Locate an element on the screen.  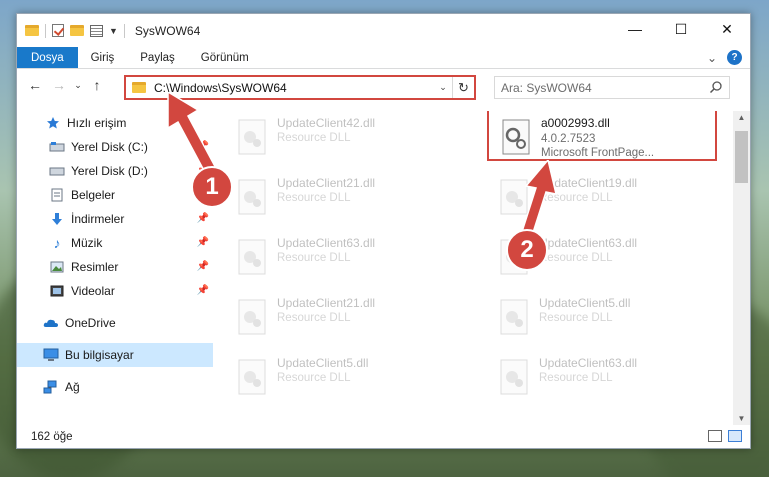
file-tile: UpdateClient42.dll Resource DLL is located at coordinates (340, 137).